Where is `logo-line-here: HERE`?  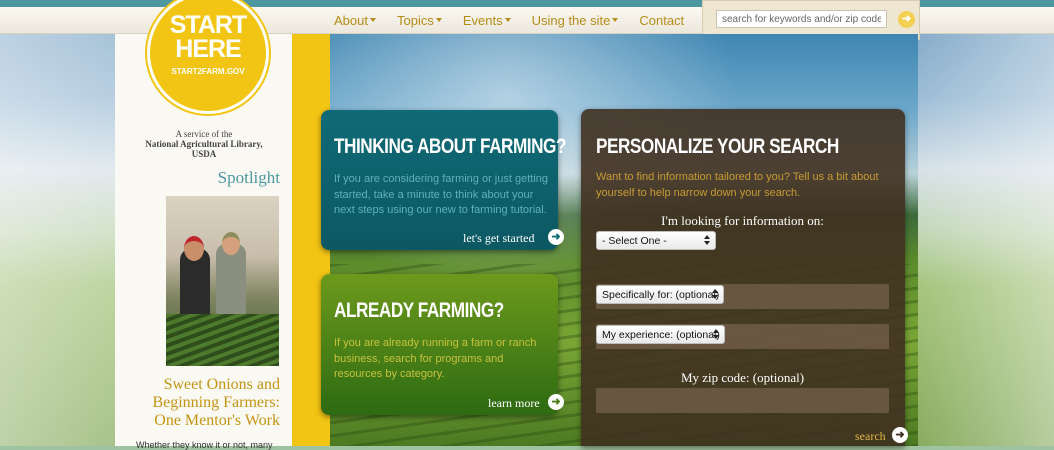
logo-line-here: HERE is located at coordinates (208, 49).